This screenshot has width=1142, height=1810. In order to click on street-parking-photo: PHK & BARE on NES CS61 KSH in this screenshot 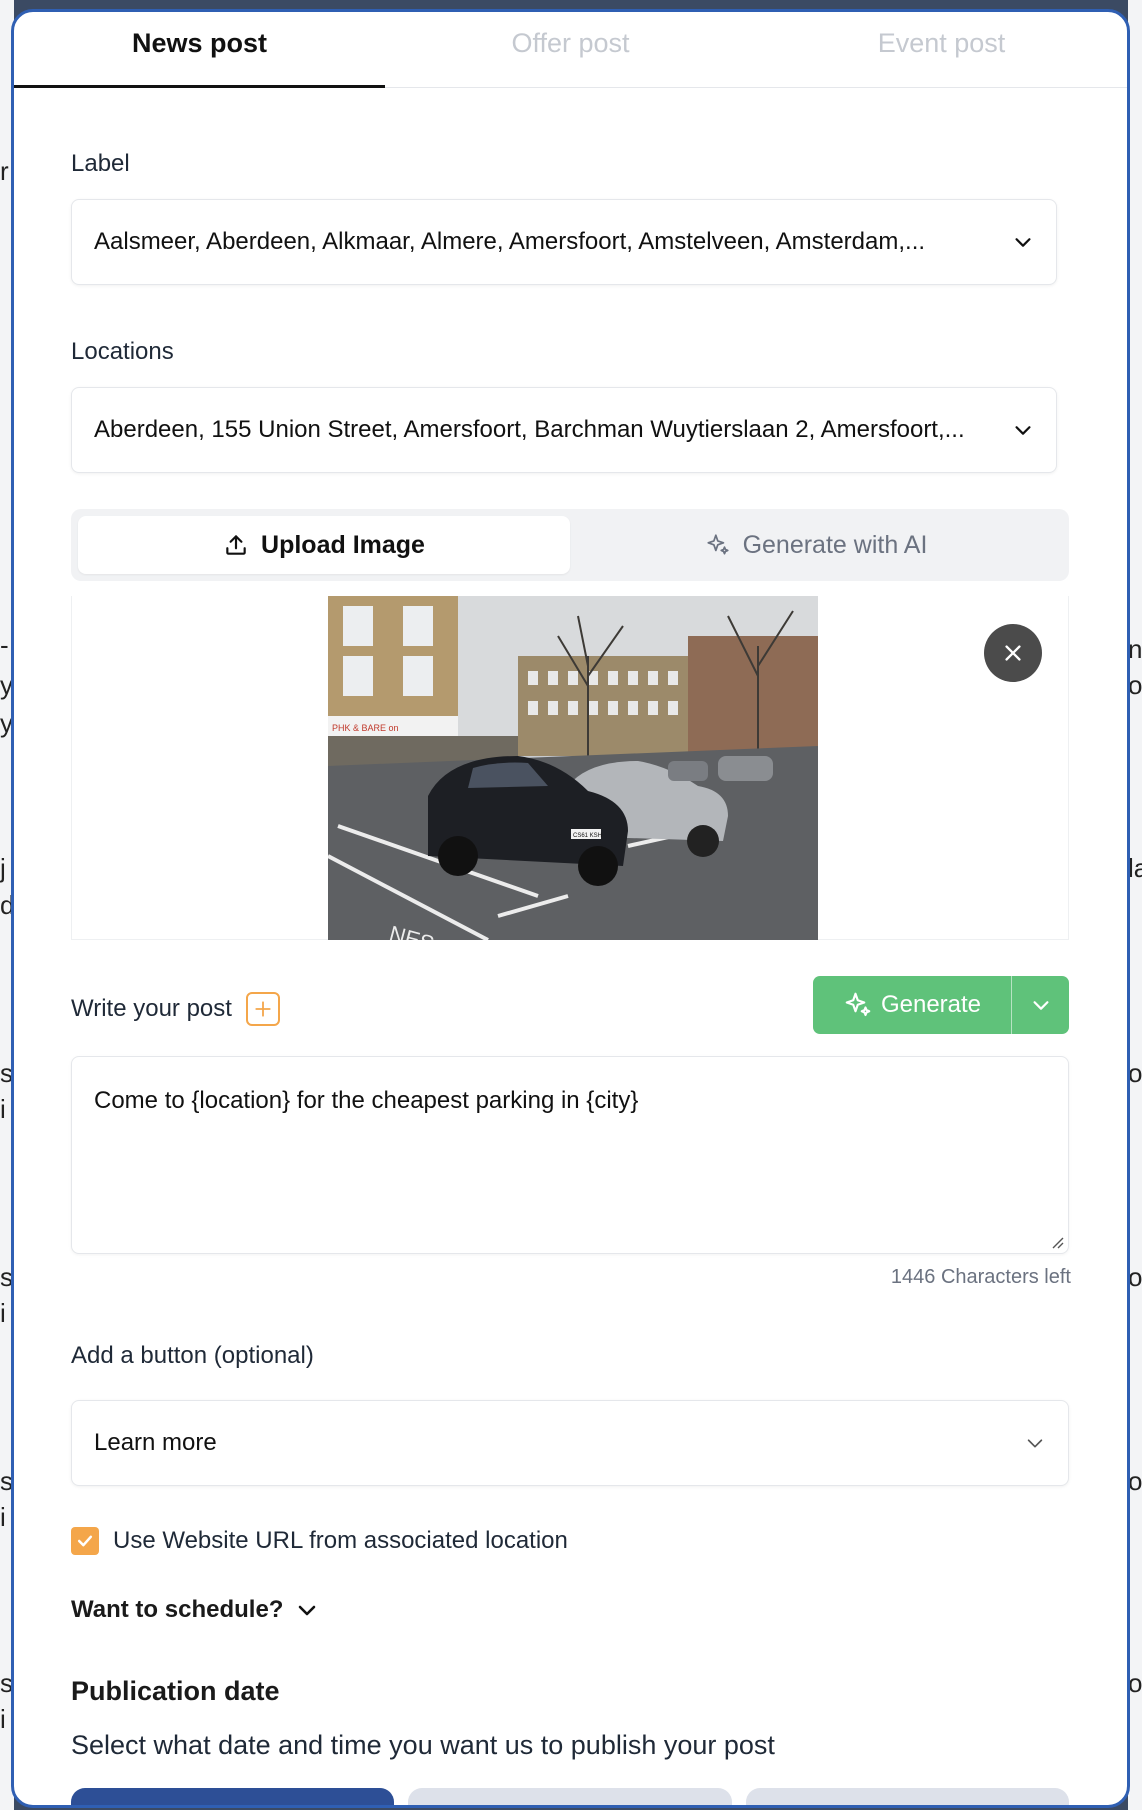, I will do `click(573, 768)`.